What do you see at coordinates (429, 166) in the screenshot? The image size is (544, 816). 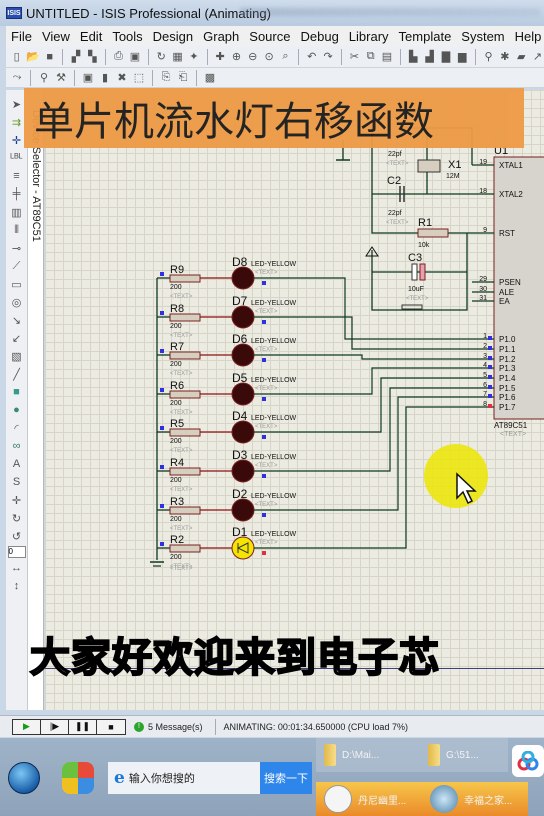 I see `crystal-x1` at bounding box center [429, 166].